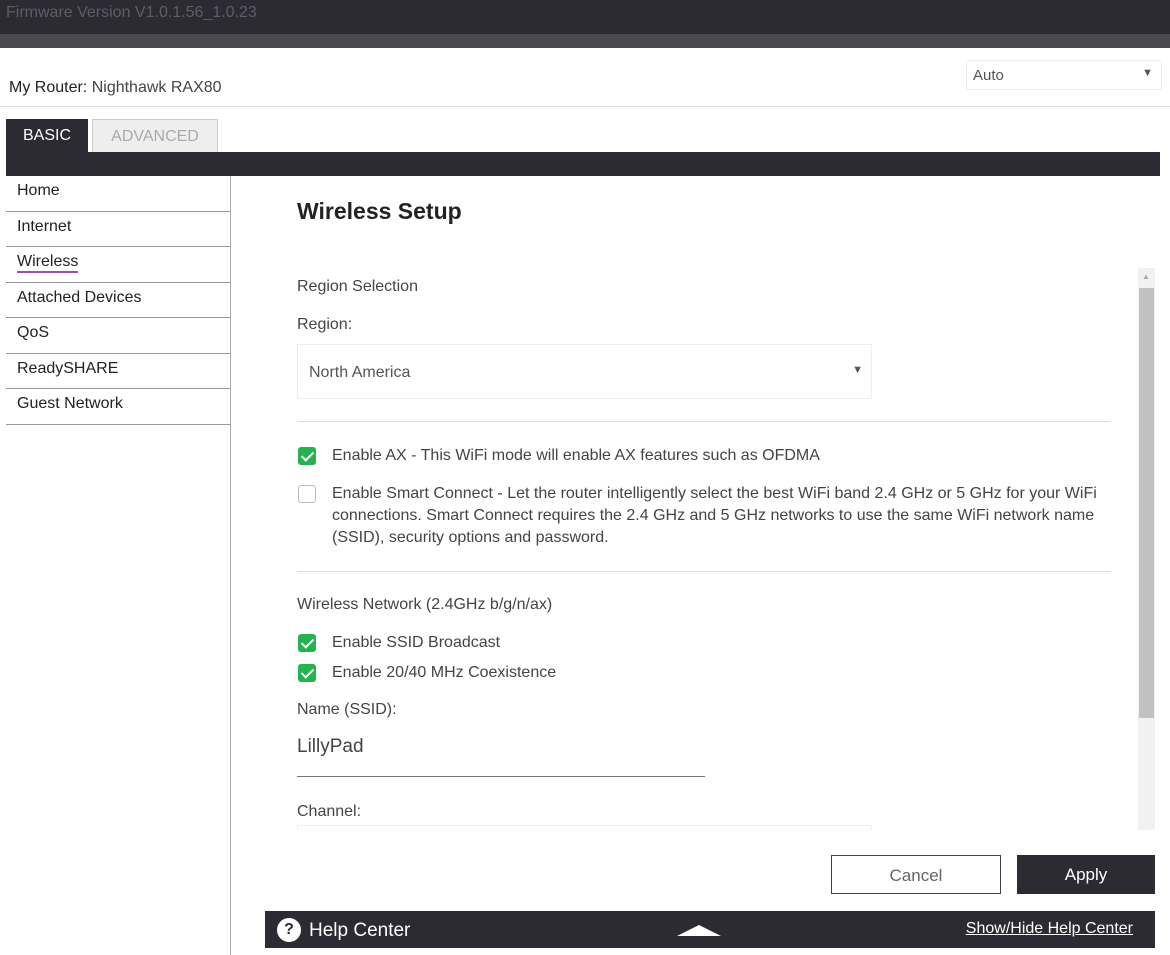 This screenshot has height=955, width=1170. What do you see at coordinates (118, 265) in the screenshot?
I see `sidebar-item-wireless: Wireless` at bounding box center [118, 265].